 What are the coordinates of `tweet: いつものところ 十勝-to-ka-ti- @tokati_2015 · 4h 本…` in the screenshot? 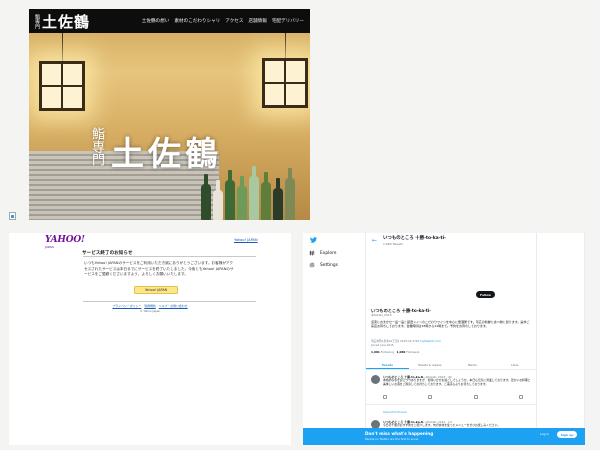 It's located at (451, 388).